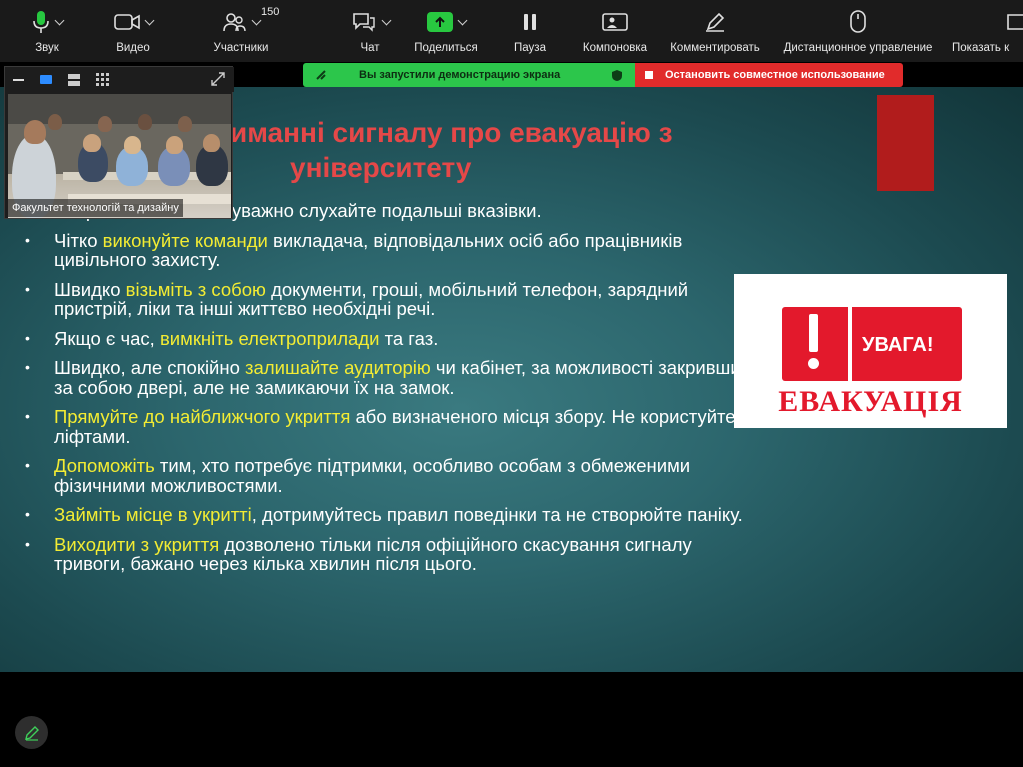  Describe the element at coordinates (981, 48) in the screenshot. I see `show-label: Показать к` at that location.